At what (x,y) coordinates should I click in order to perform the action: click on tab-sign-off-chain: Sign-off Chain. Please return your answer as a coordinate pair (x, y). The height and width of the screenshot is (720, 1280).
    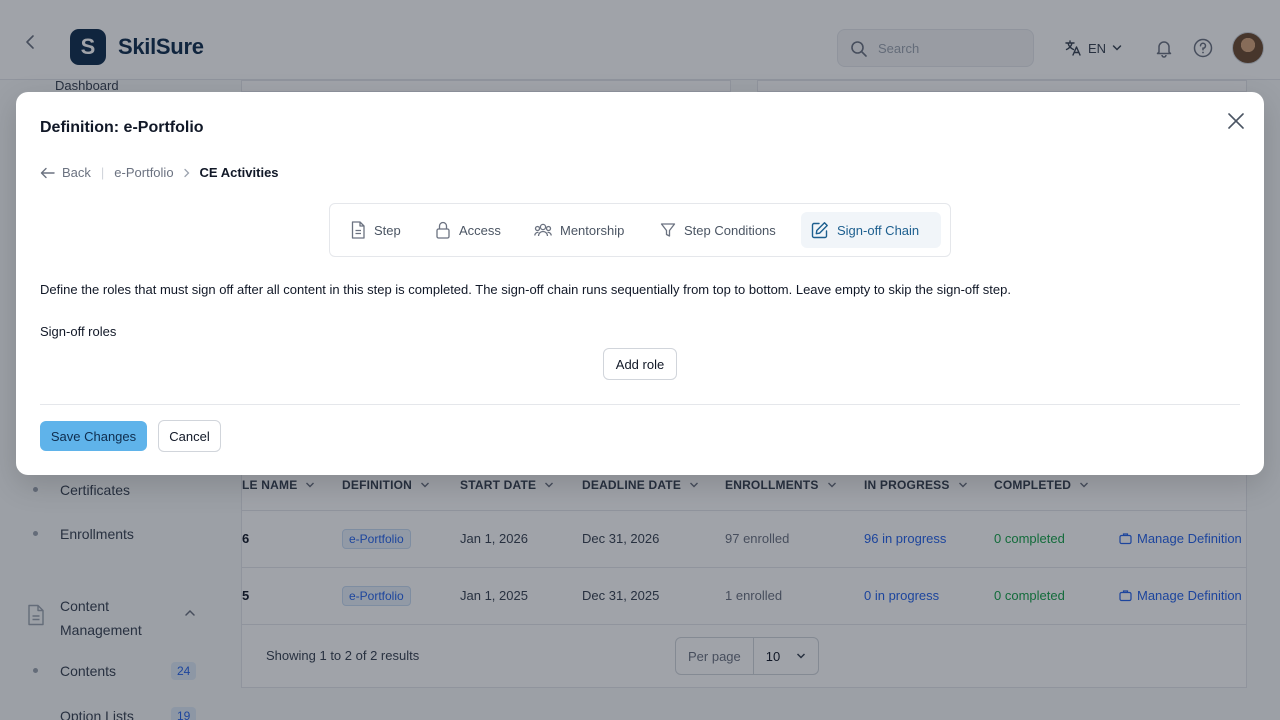
    Looking at the image, I should click on (871, 230).